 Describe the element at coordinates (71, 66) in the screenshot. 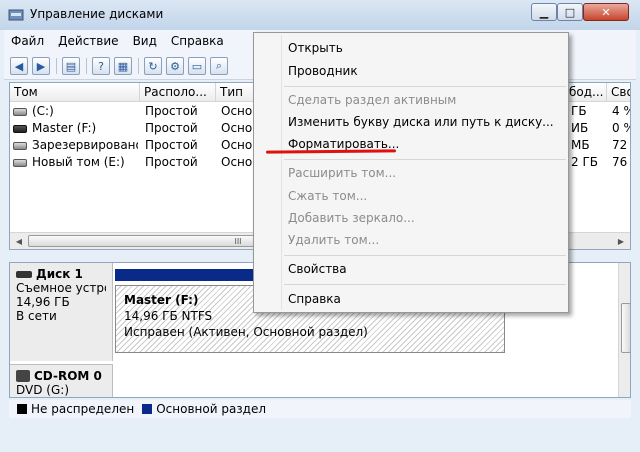

I see `console-tree-icon: ▤` at that location.